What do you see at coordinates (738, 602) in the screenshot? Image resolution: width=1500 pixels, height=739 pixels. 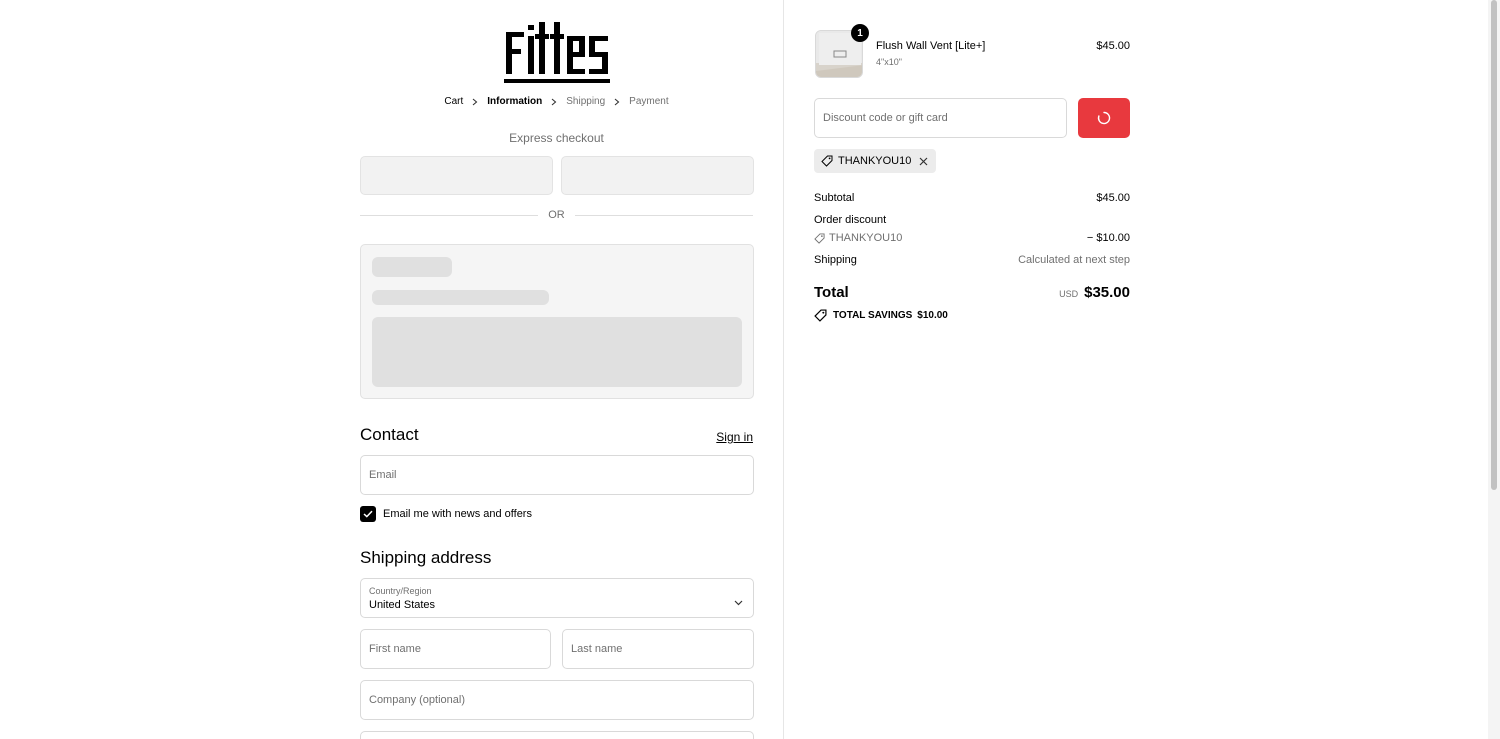 I see `chevron-down-icon` at bounding box center [738, 602].